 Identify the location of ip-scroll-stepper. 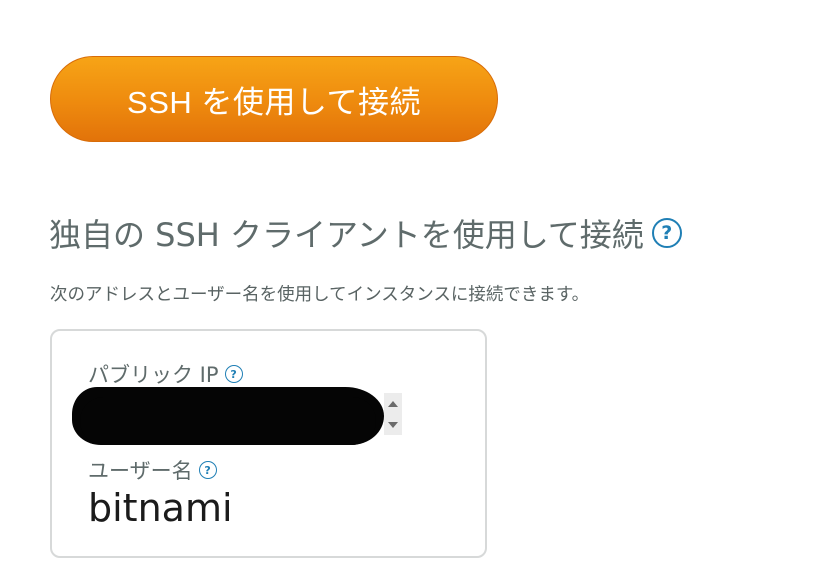
(393, 414).